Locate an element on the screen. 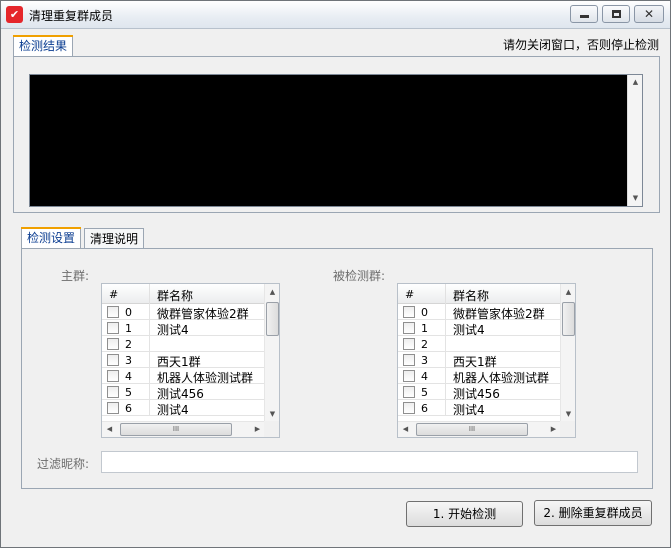  minimize-icon is located at coordinates (584, 16).